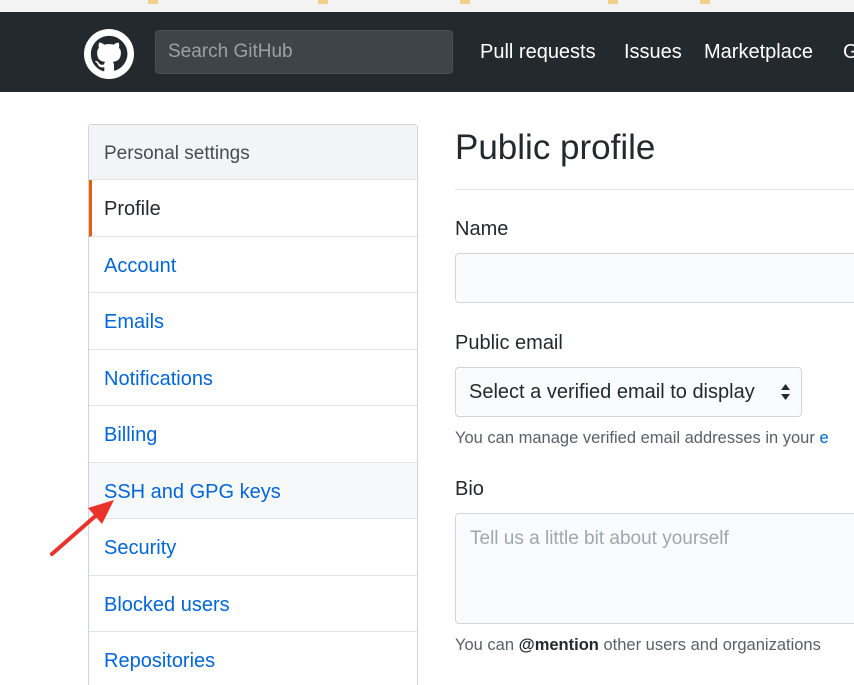 This screenshot has width=854, height=685. I want to click on sidebar-item-profile: Profile, so click(253, 208).